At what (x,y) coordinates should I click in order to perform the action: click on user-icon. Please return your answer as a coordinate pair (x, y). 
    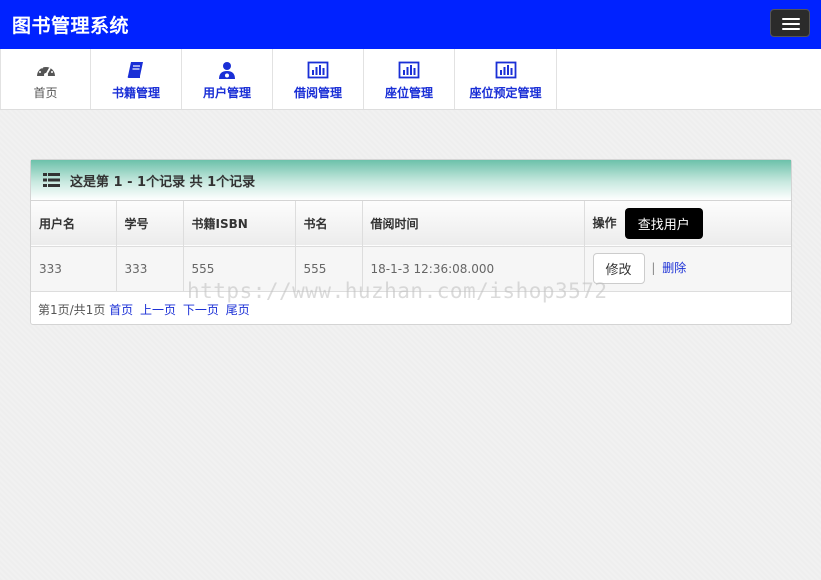
    Looking at the image, I should click on (227, 70).